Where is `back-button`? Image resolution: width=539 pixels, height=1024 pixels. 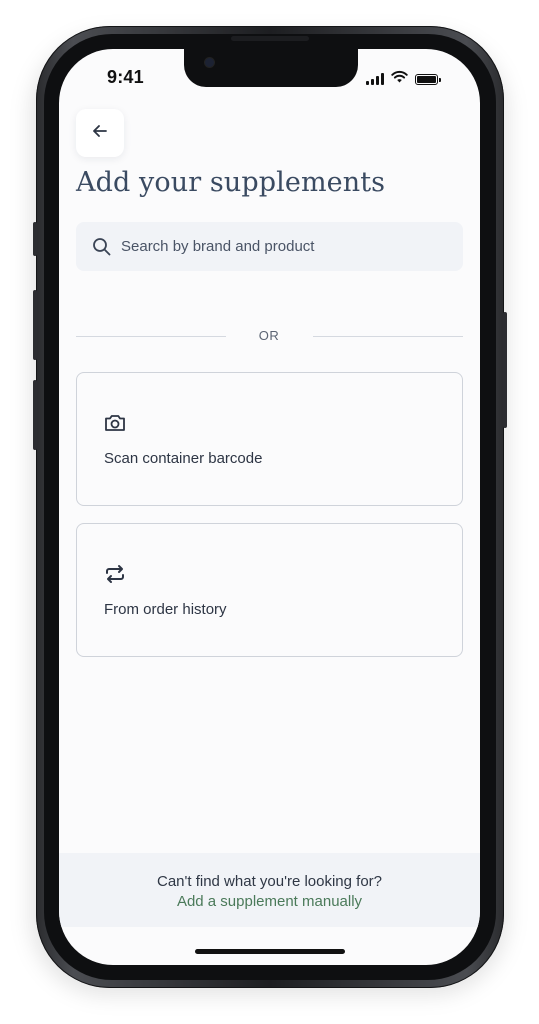 back-button is located at coordinates (100, 133).